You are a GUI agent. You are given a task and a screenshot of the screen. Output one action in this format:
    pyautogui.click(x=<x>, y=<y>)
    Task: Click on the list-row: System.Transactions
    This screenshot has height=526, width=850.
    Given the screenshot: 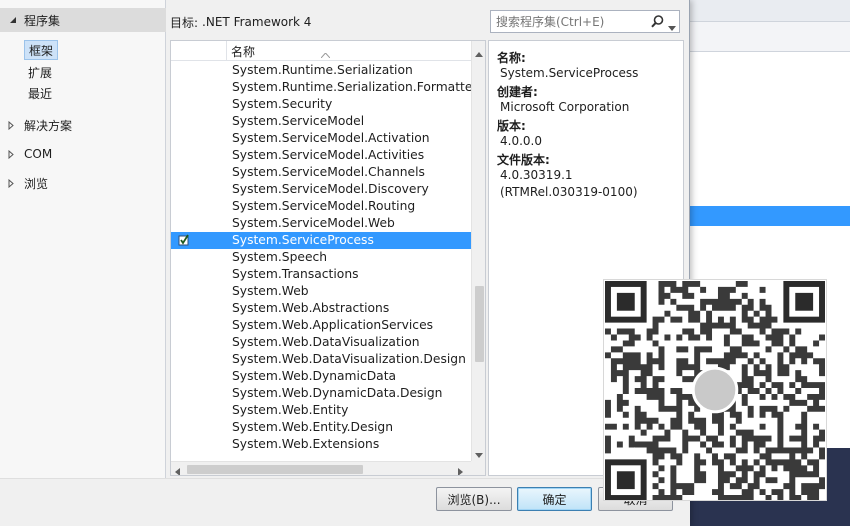 What is the action you would take?
    pyautogui.click(x=321, y=274)
    